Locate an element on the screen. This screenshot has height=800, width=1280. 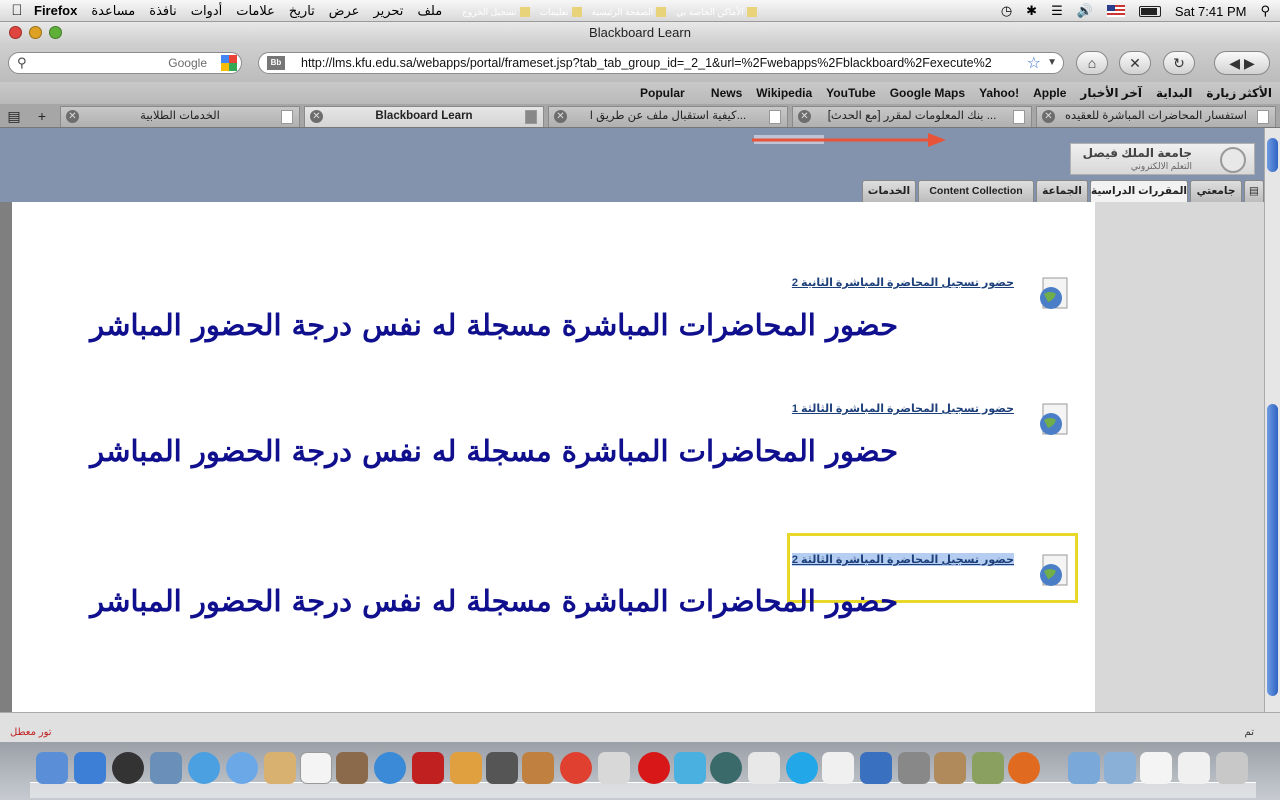
bookmark-popular: Popular is located at coordinates (662, 93).